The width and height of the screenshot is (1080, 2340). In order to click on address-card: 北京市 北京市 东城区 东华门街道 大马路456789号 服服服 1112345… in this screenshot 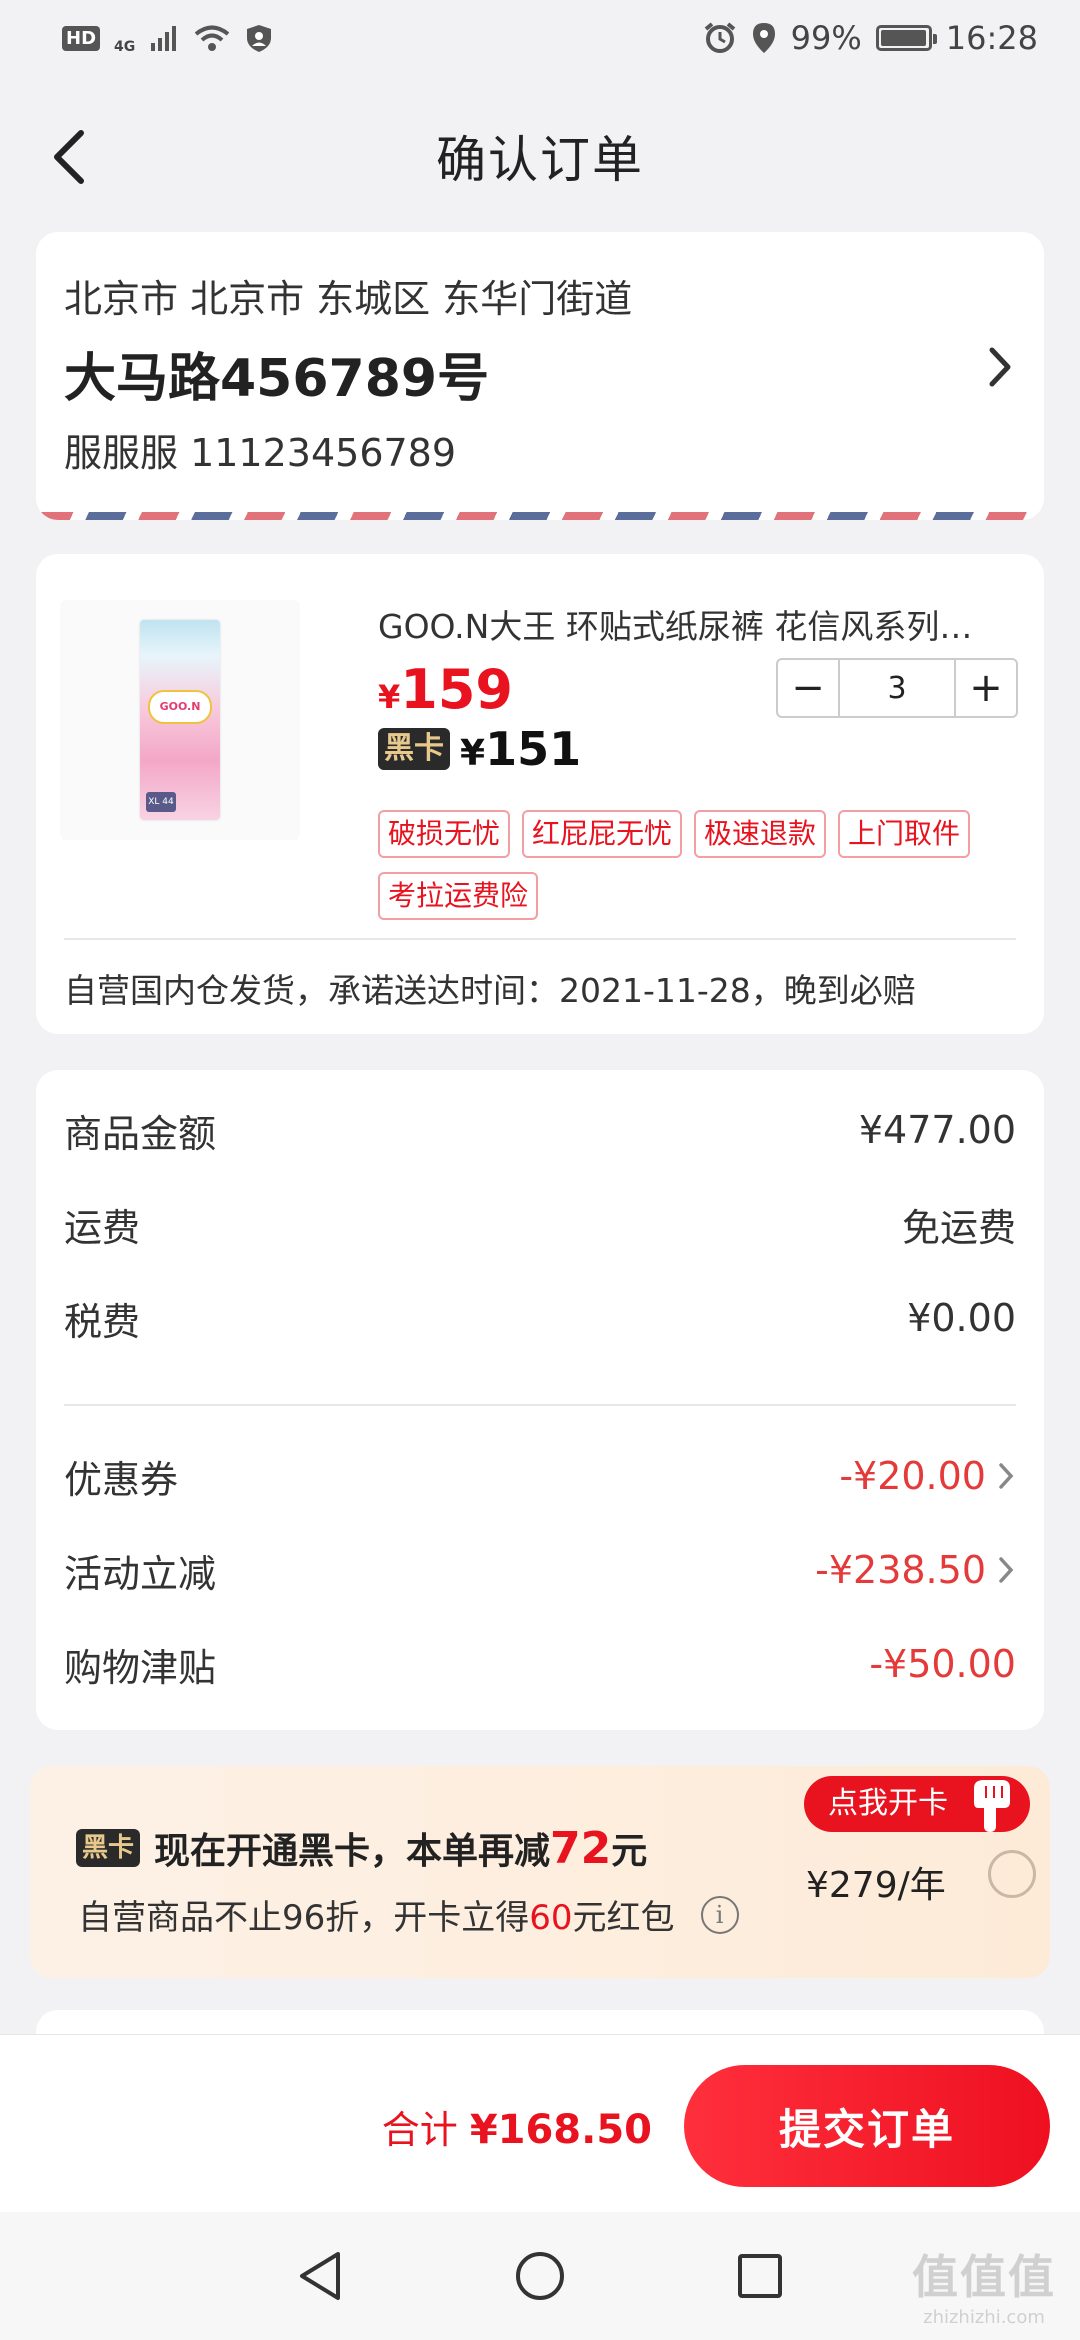, I will do `click(540, 376)`.